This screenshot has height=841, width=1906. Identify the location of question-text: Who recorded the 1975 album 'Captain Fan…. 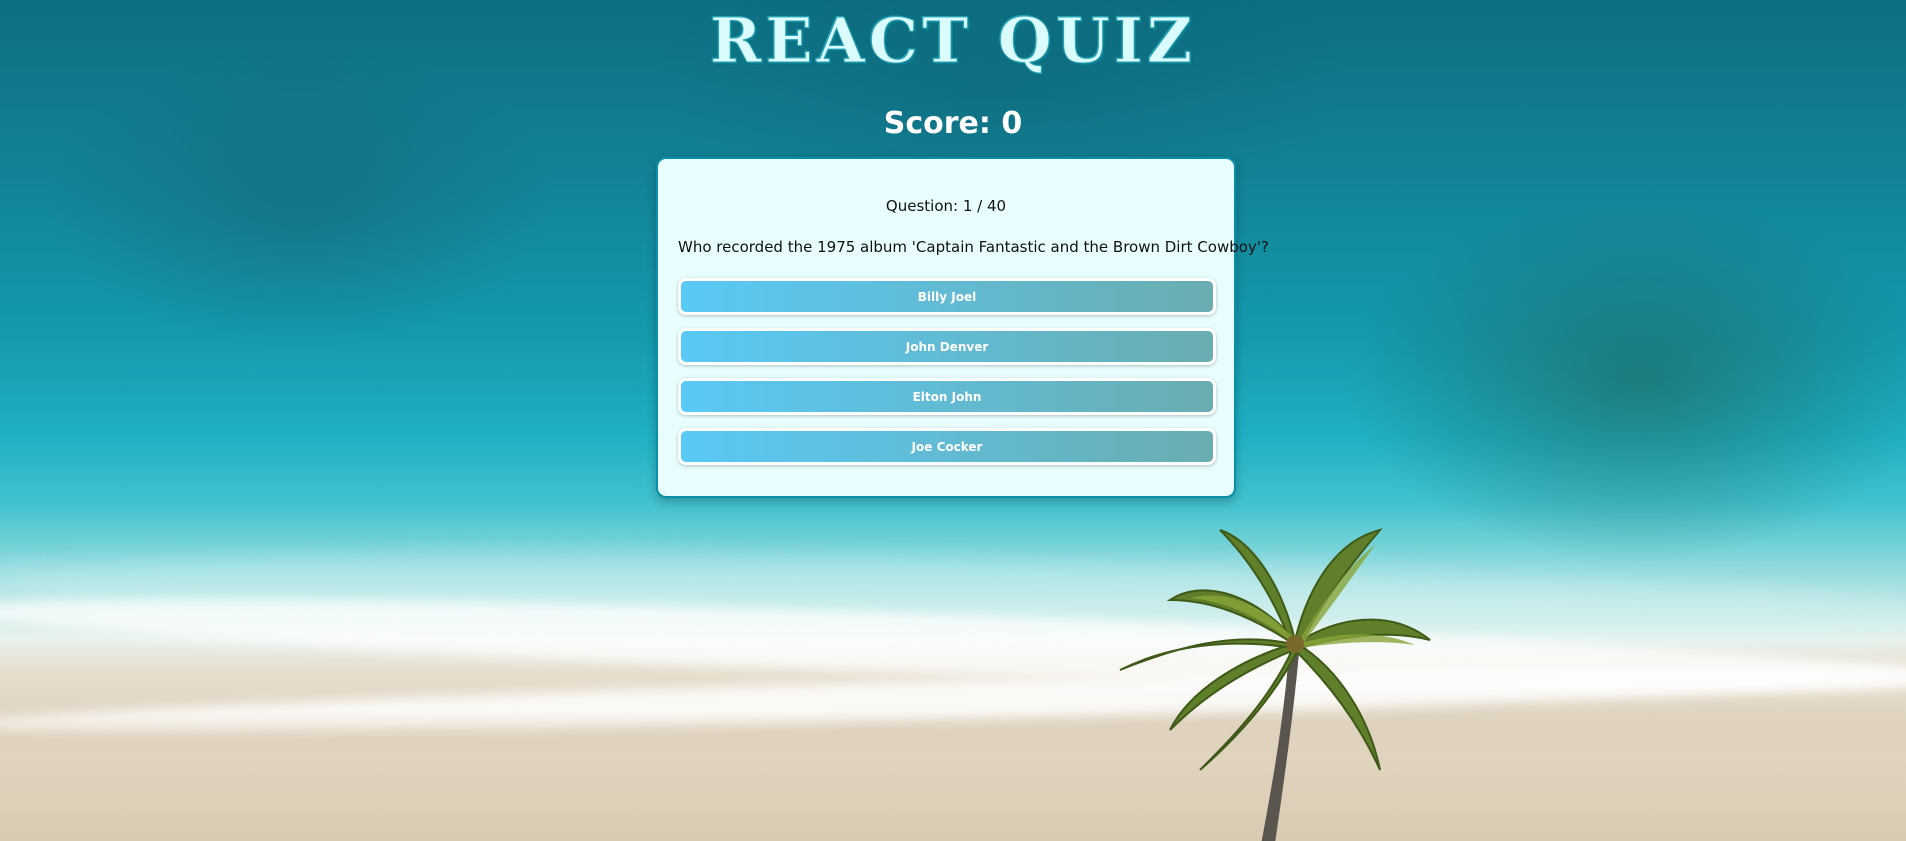
(973, 247).